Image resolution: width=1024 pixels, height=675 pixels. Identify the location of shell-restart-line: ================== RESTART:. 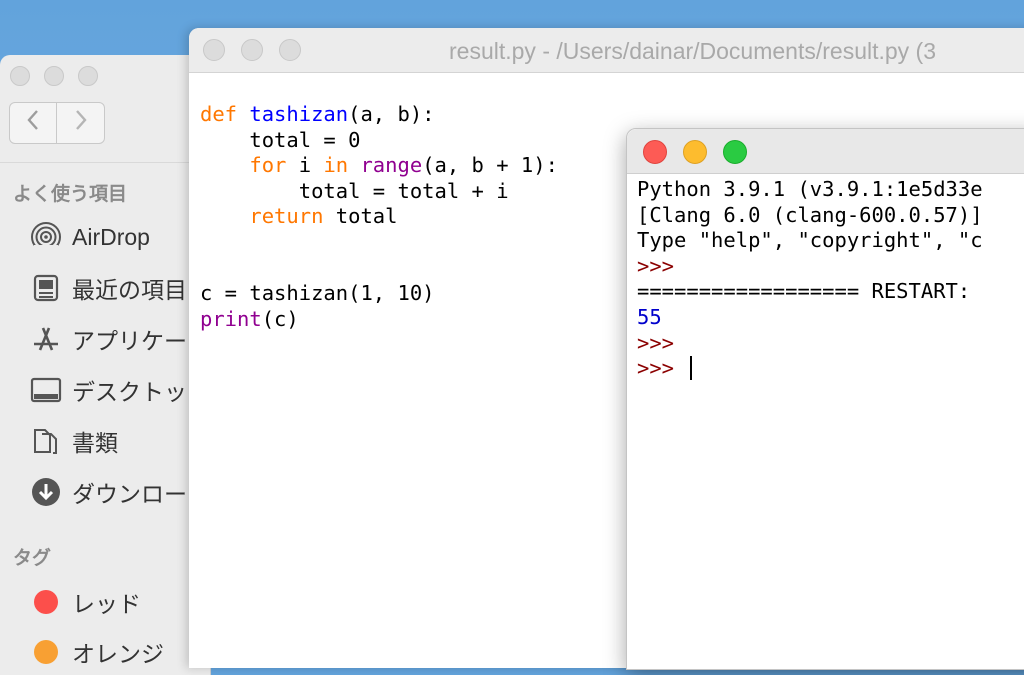
(804, 291).